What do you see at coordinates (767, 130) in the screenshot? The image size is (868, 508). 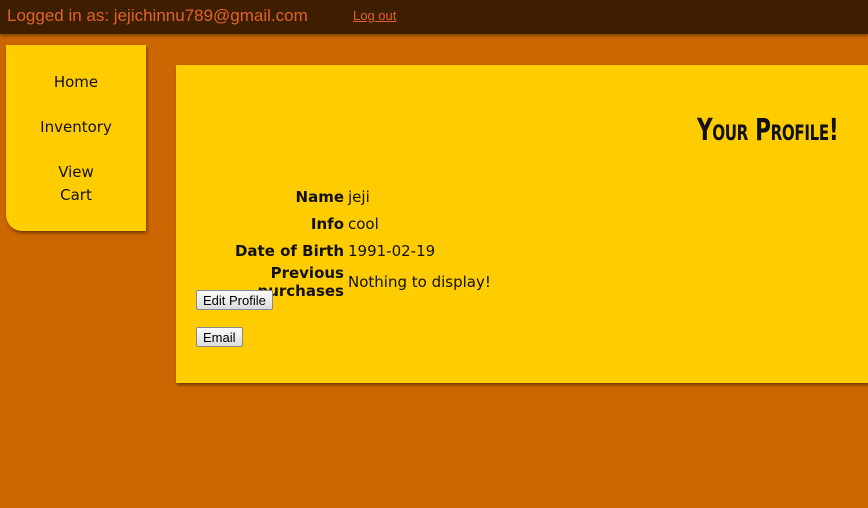 I see `page-title: Your Profile!` at bounding box center [767, 130].